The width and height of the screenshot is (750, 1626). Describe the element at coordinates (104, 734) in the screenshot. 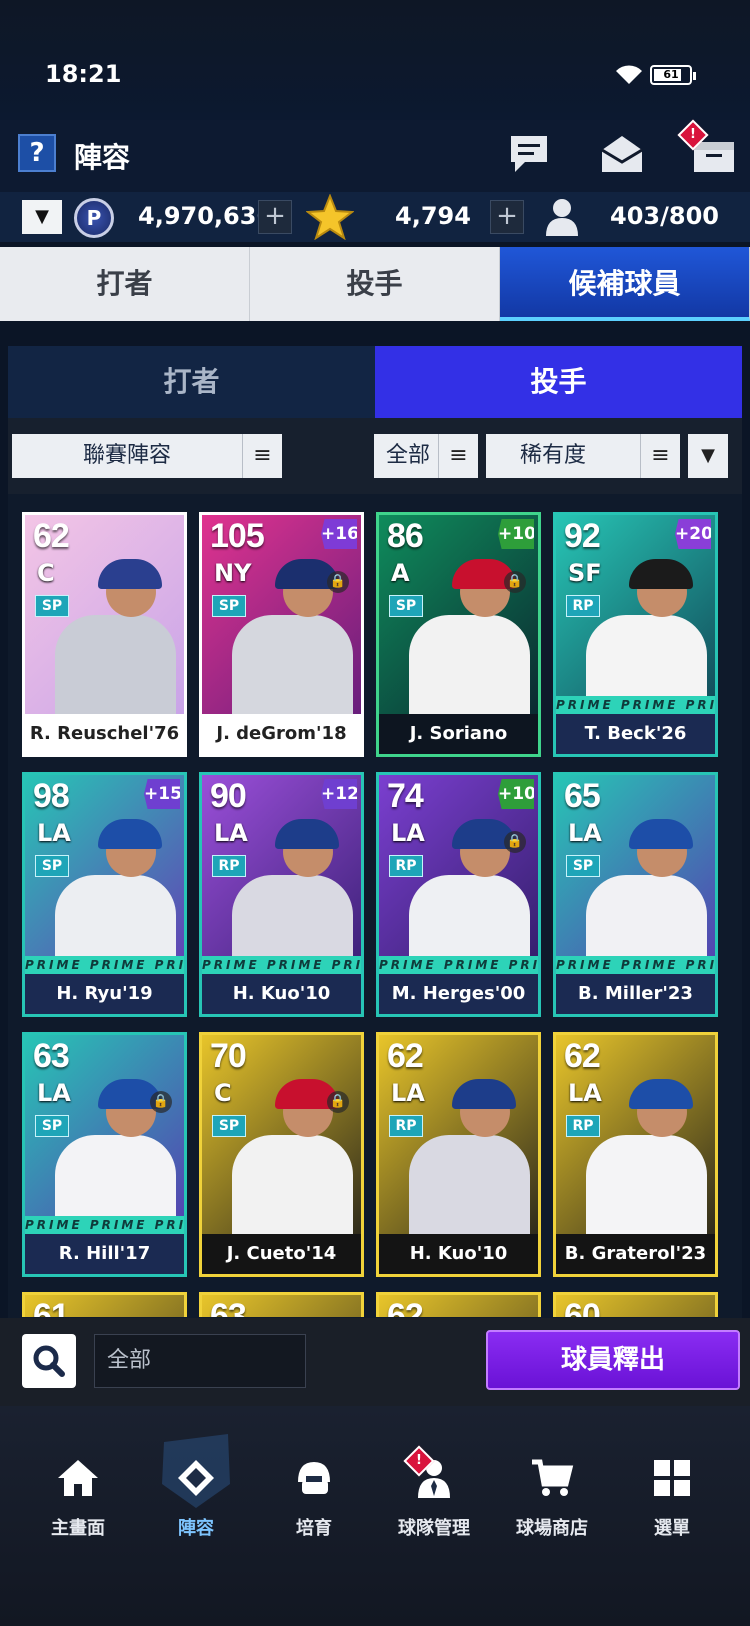

I see `player-name: R. Reuschel'76` at that location.